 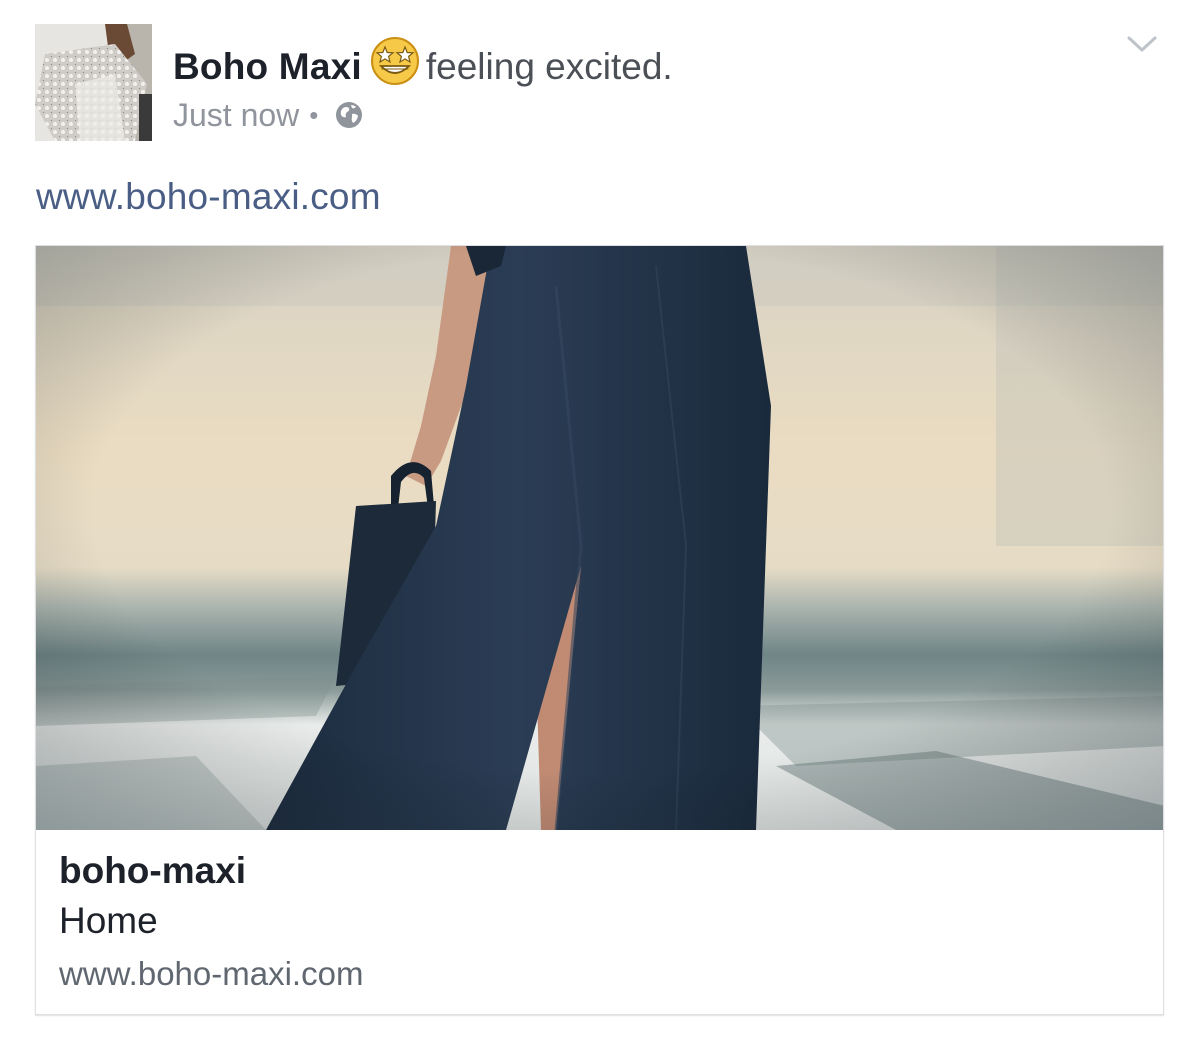 I want to click on star-struck-emoji-icon, so click(x=395, y=61).